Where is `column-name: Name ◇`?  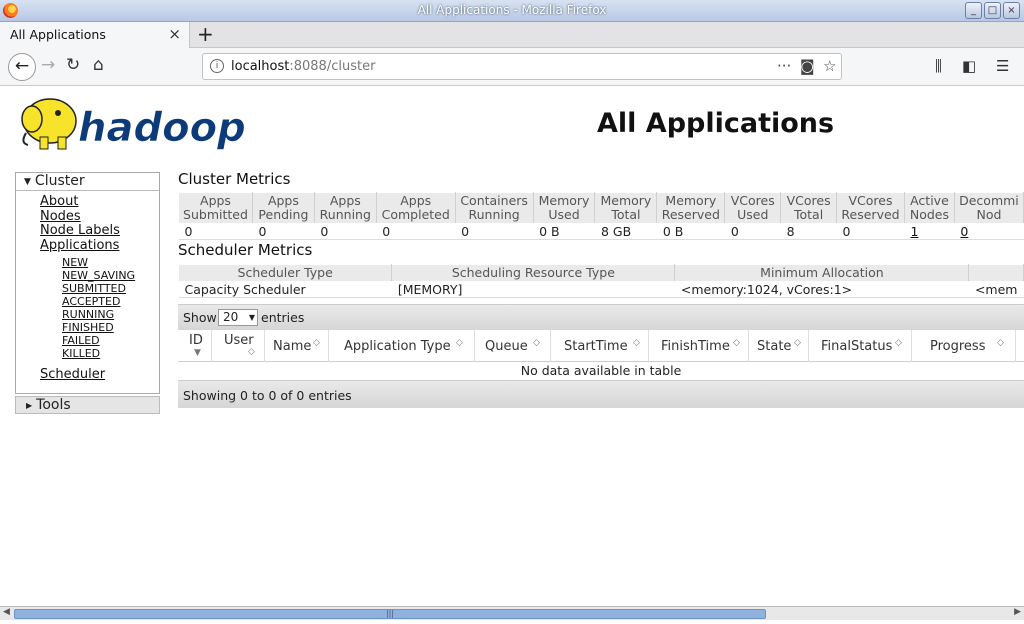 column-name: Name ◇ is located at coordinates (297, 346).